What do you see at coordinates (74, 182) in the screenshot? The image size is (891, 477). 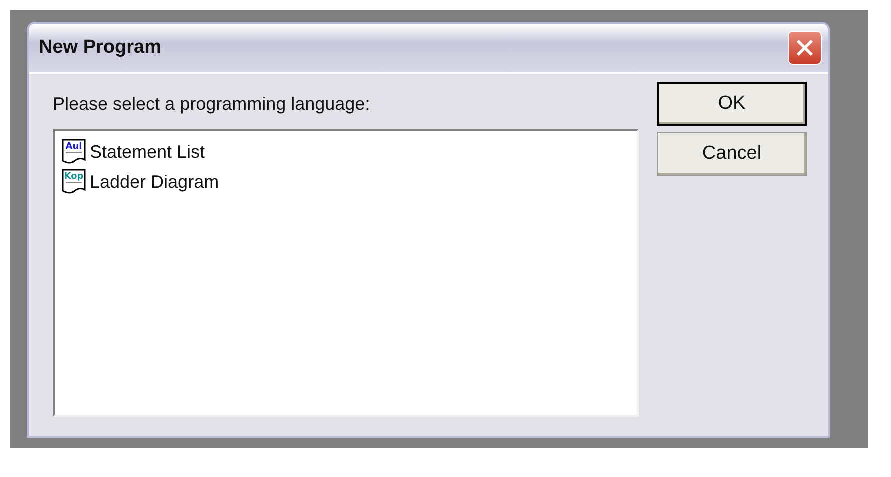 I see `document-icon: Kop` at bounding box center [74, 182].